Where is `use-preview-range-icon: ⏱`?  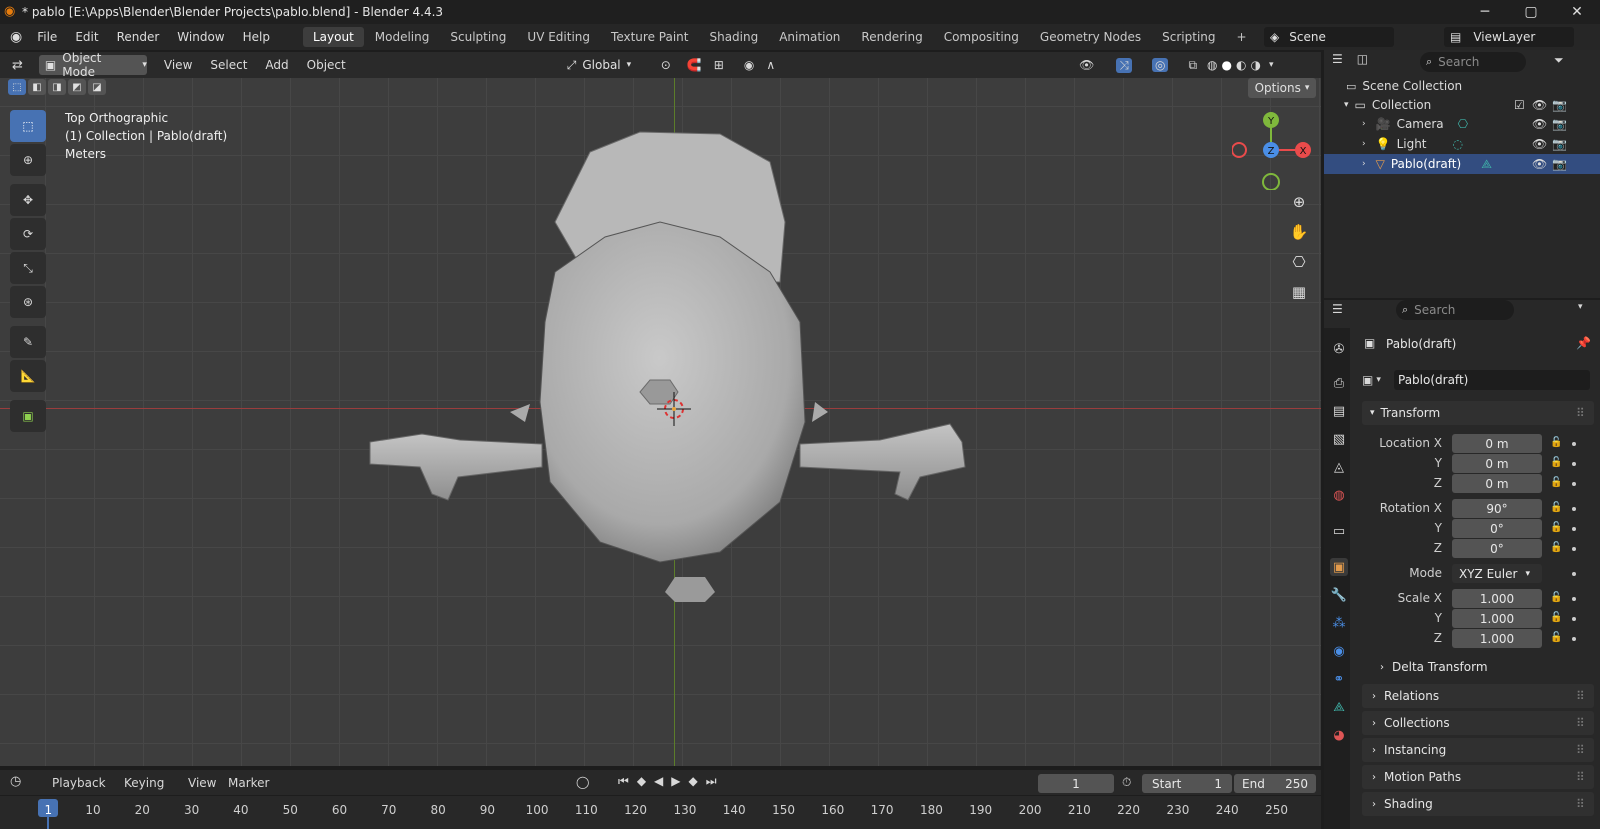
use-preview-range-icon: ⏱ is located at coordinates (1126, 782).